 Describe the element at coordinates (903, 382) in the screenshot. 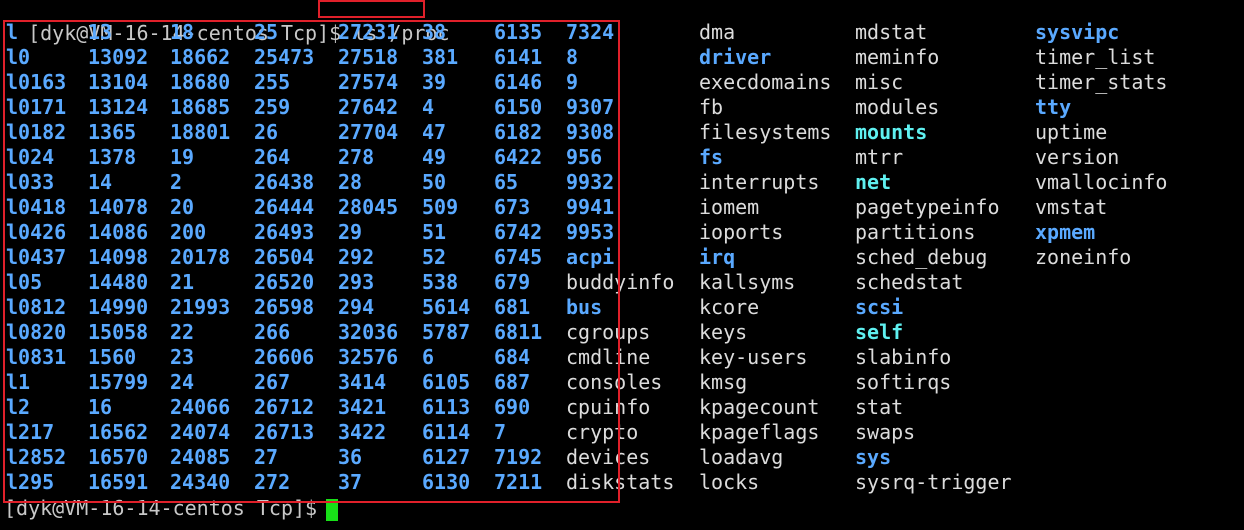

I see `file-entry: softirqs` at that location.